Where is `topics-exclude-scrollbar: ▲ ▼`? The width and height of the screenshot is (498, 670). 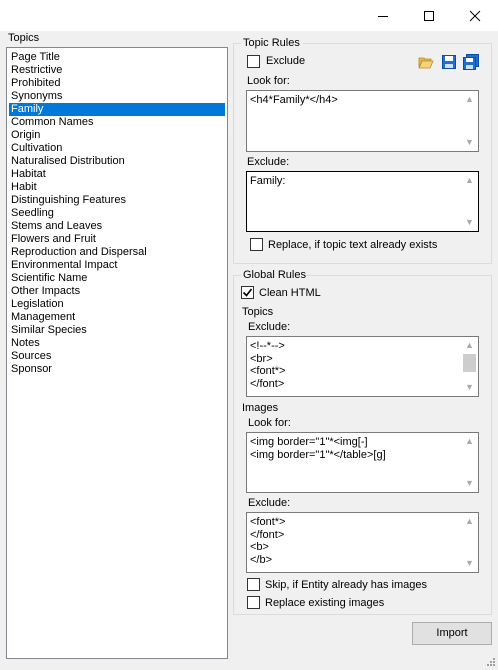
topics-exclude-scrollbar: ▲ ▼ is located at coordinates (469, 366).